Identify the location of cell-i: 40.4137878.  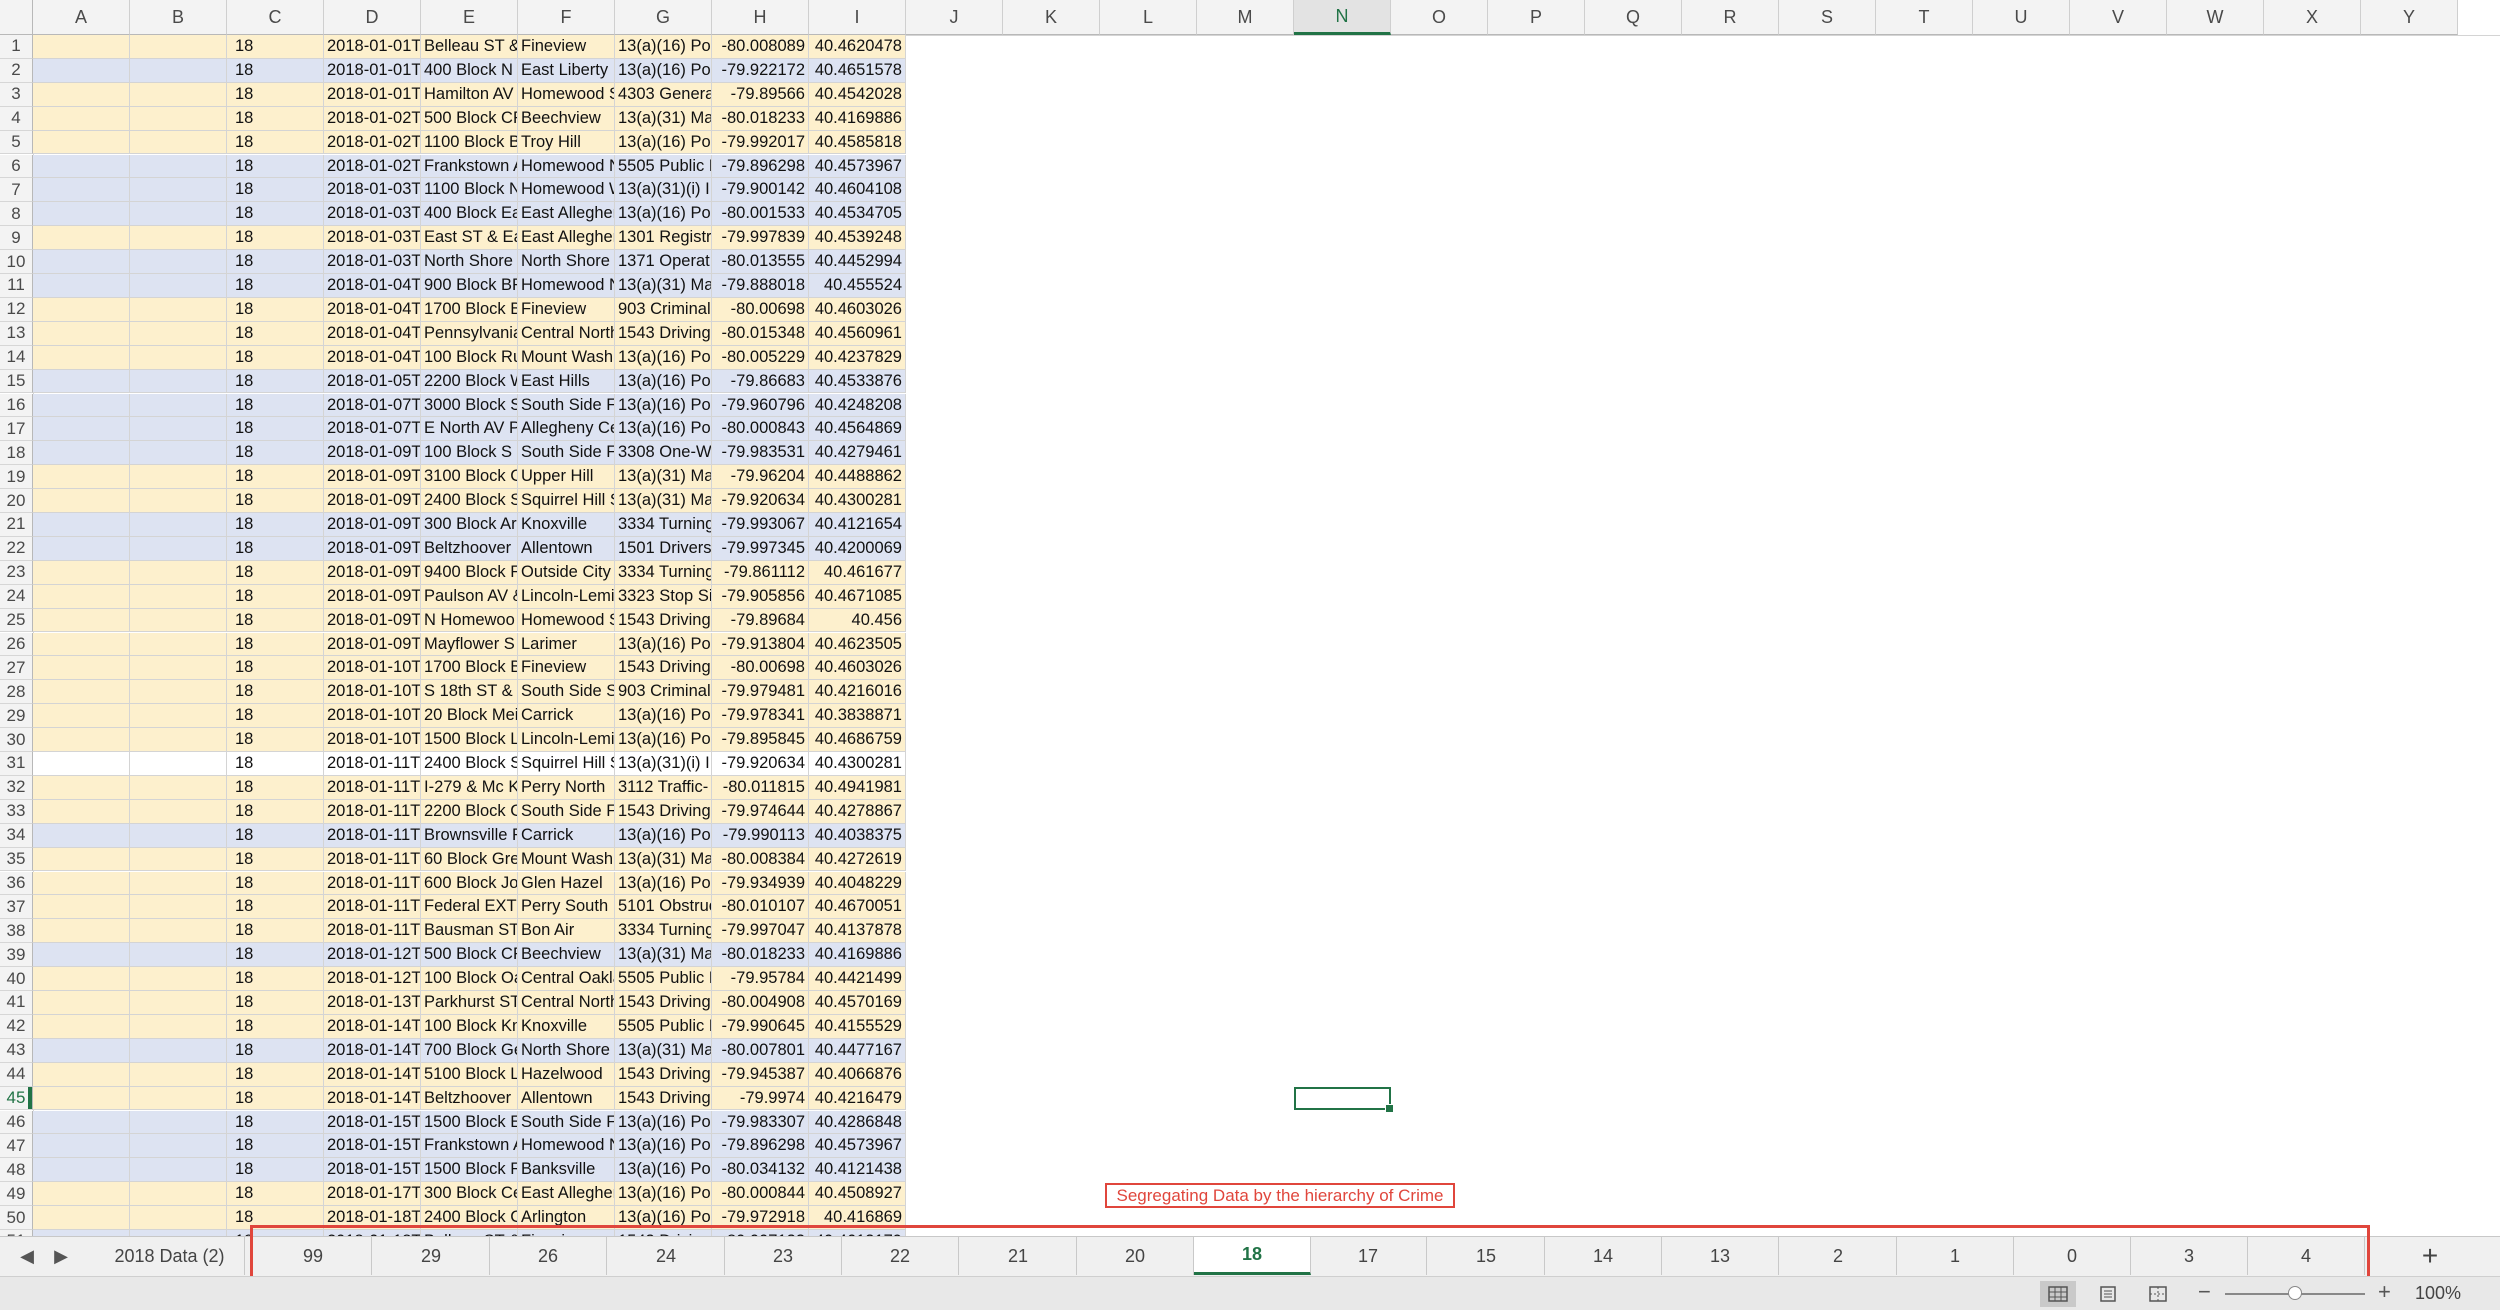
(857, 931).